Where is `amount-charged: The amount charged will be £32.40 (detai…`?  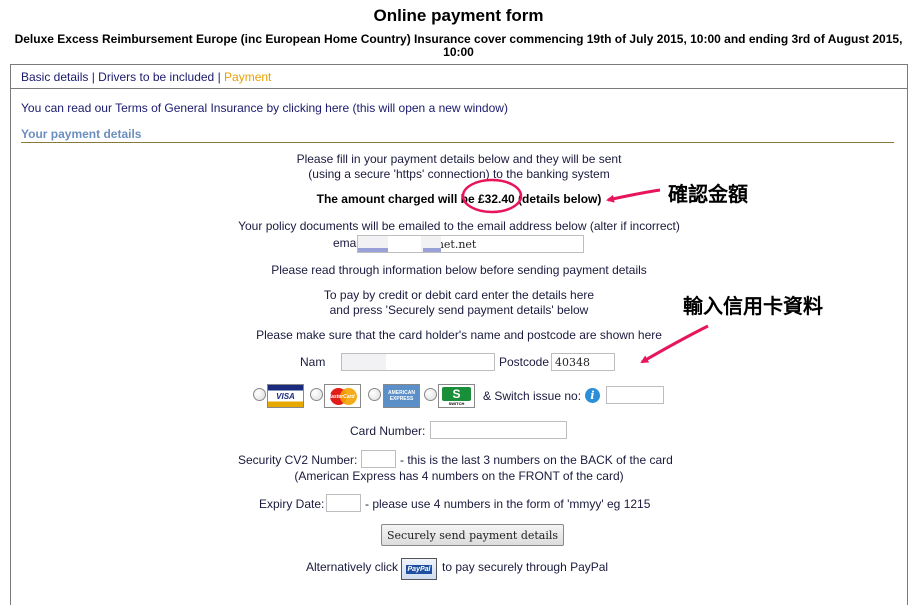
amount-charged: The amount charged will be £32.40 (detai… is located at coordinates (459, 199).